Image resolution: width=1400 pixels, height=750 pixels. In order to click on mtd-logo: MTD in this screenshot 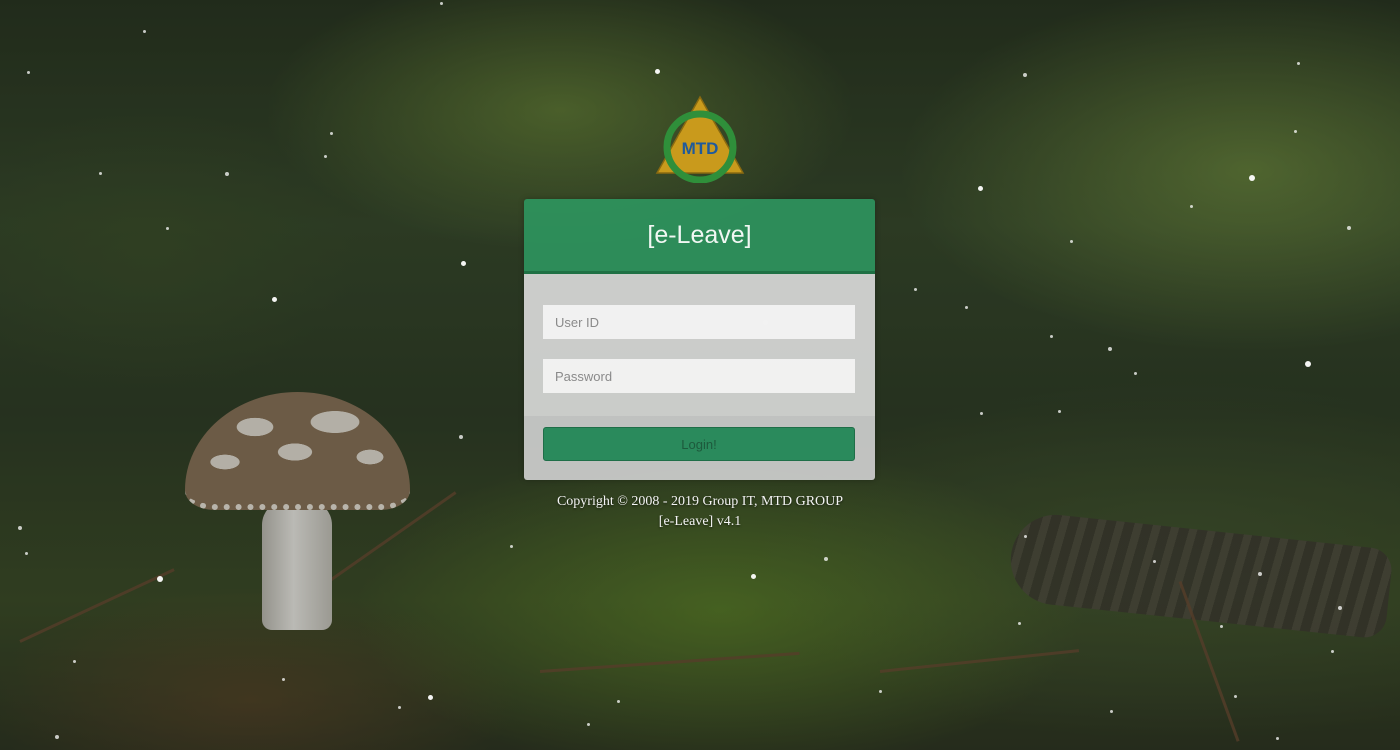, I will do `click(700, 139)`.